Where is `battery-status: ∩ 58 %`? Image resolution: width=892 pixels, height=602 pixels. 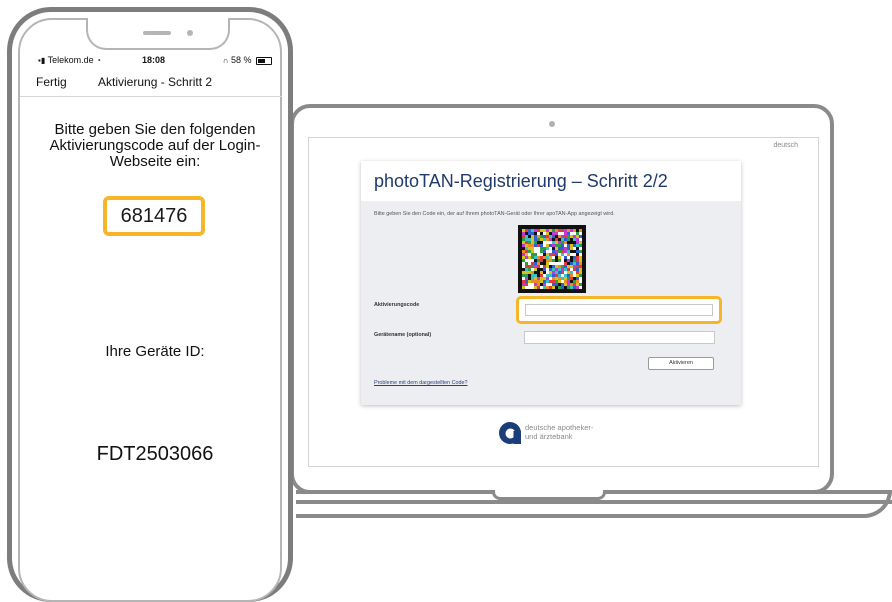 battery-status: ∩ 58 % is located at coordinates (247, 60).